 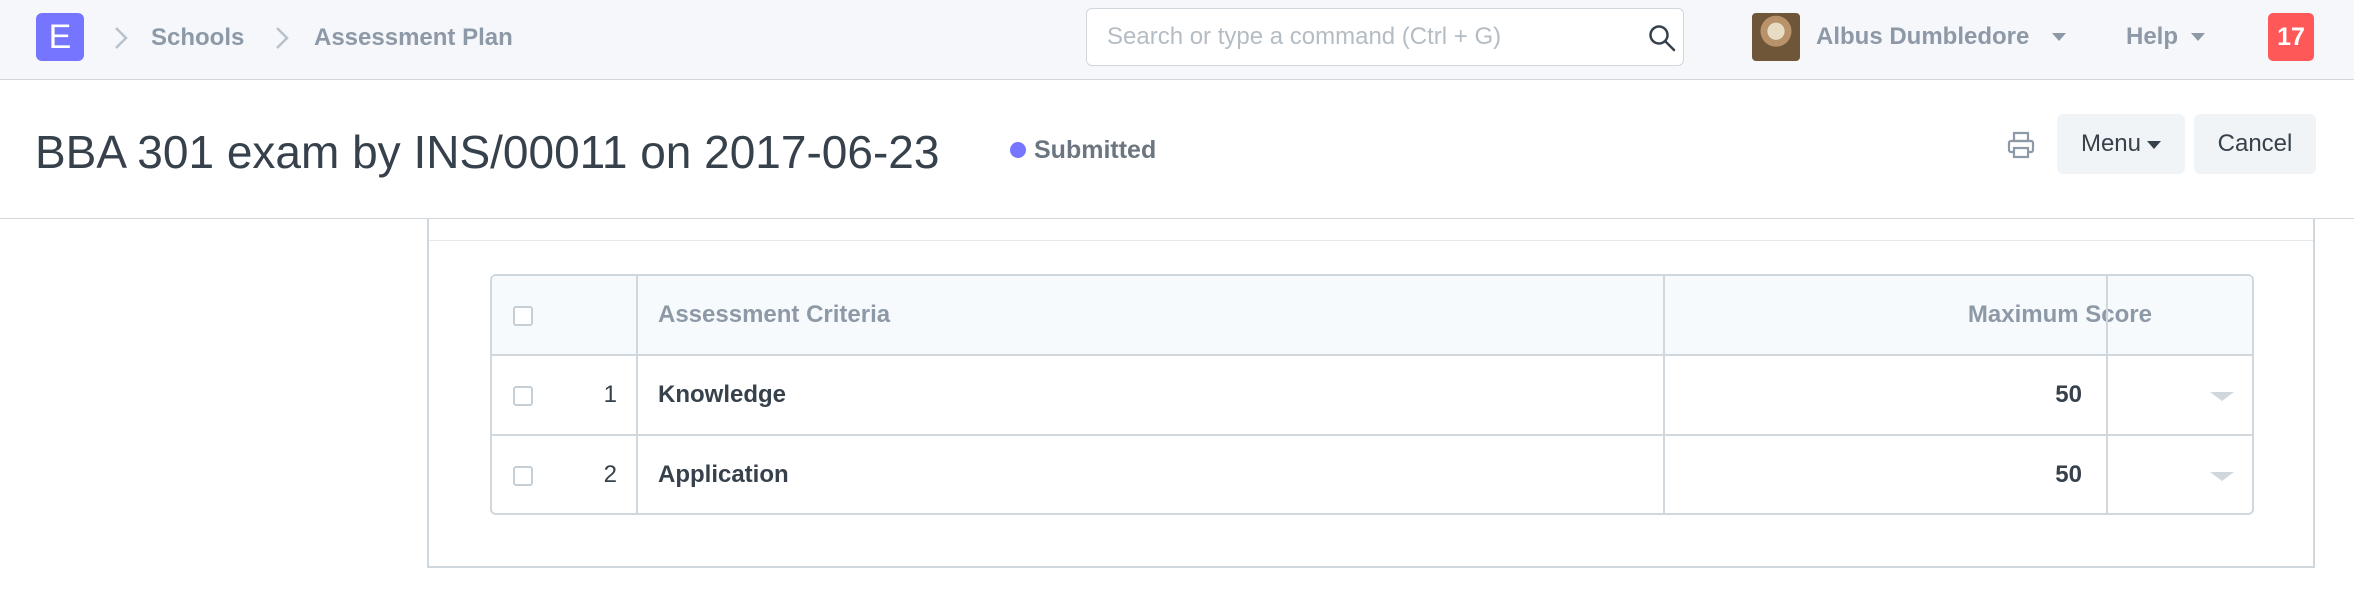 I want to click on breadcrumb-assessment-plan: Assessment Plan, so click(x=413, y=38).